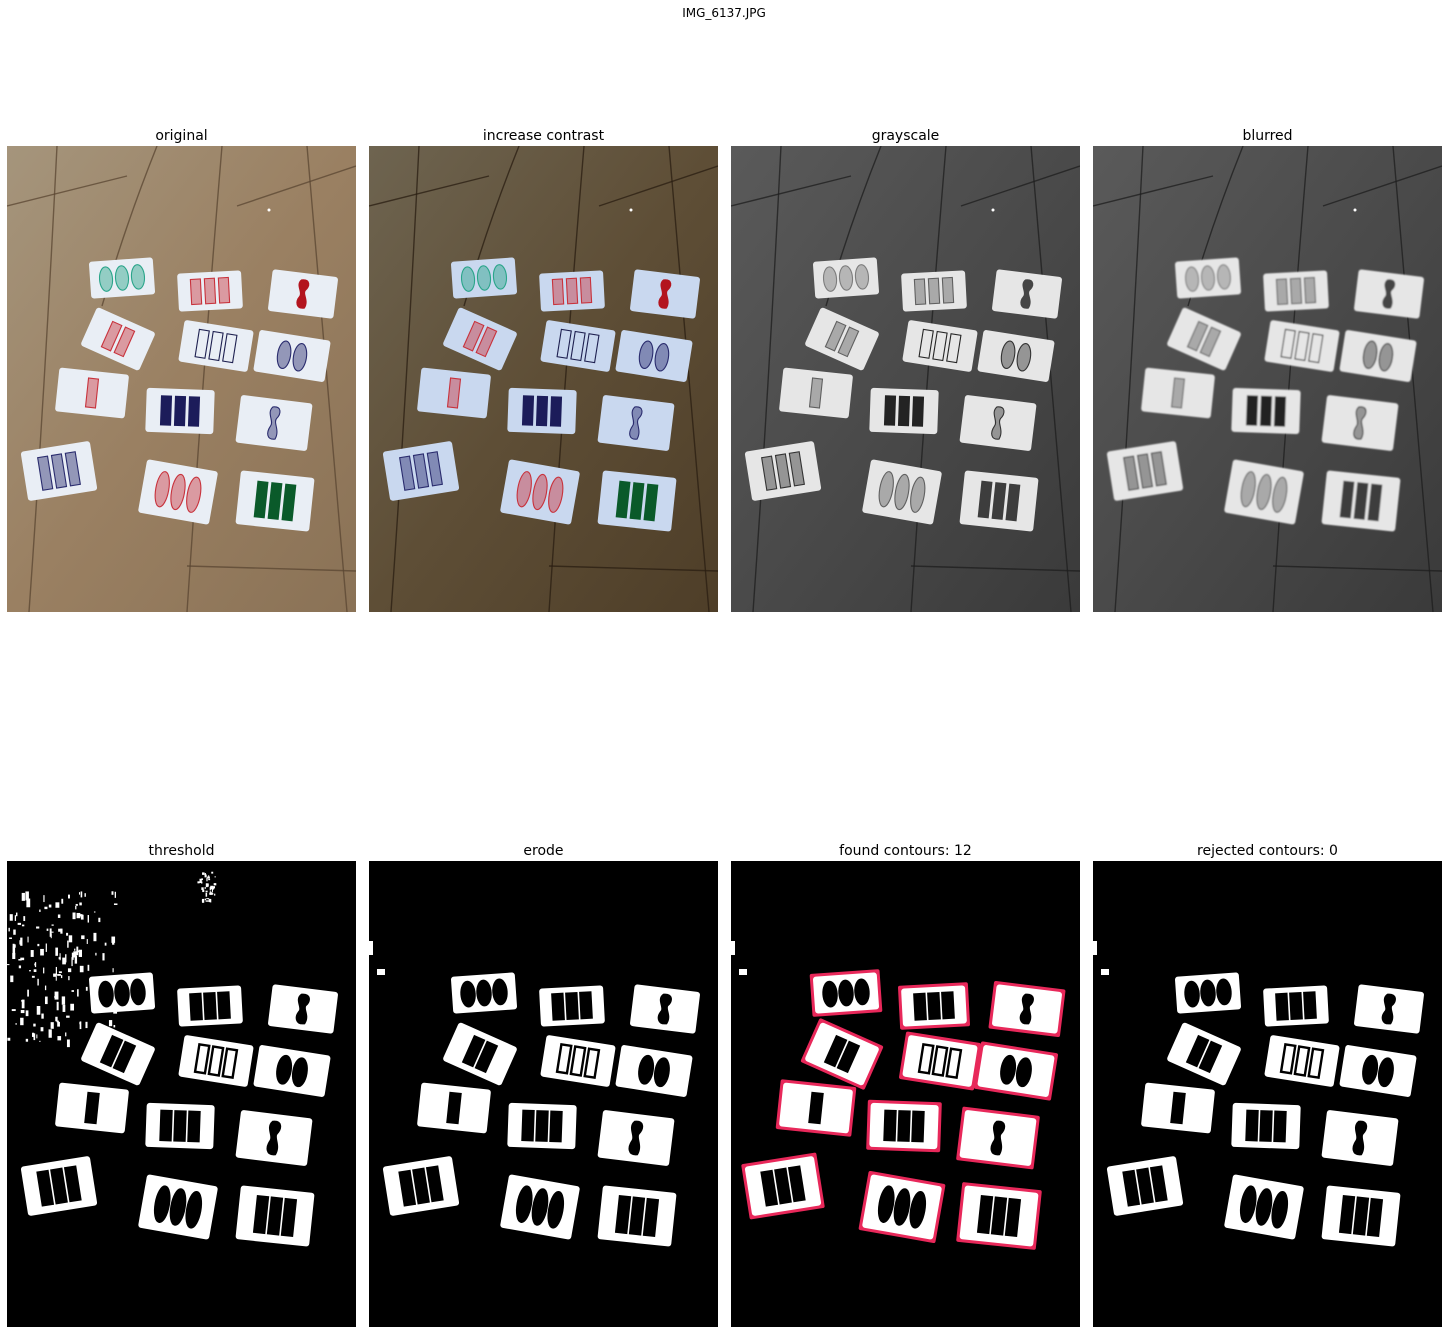 The image size is (1448, 1333). What do you see at coordinates (905, 851) in the screenshot?
I see `panel-title: found contours: 12` at bounding box center [905, 851].